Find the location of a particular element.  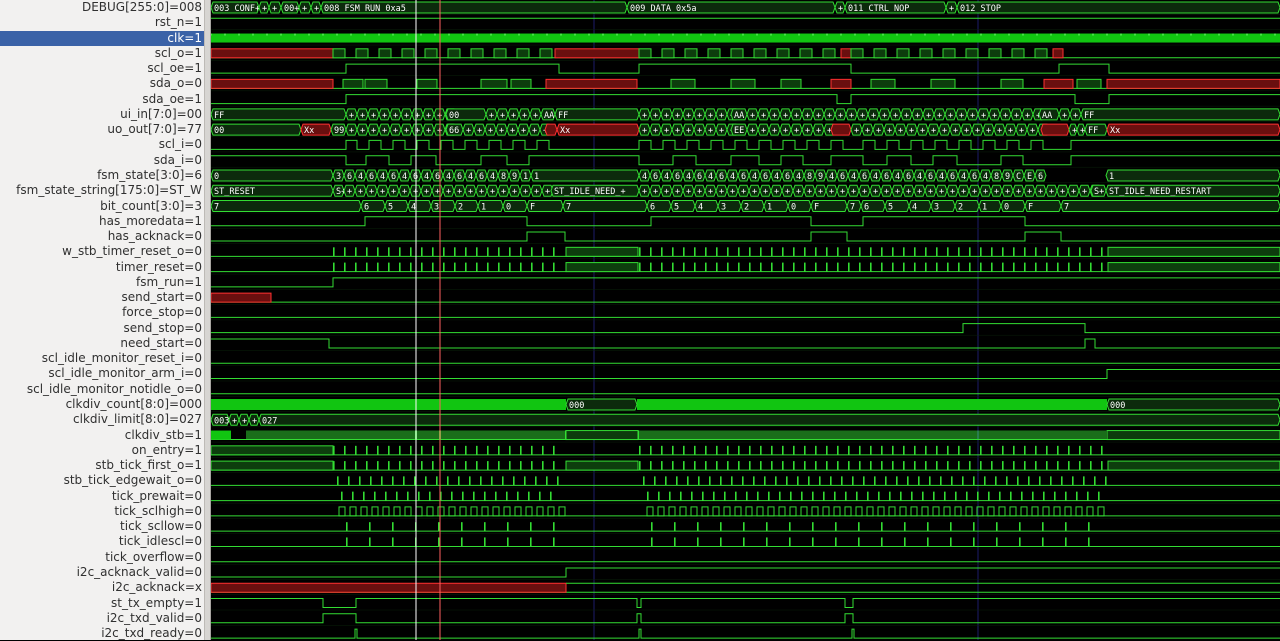

signal-row-tick-sclhigh: tick_sclhigh=0 is located at coordinates (102, 511).